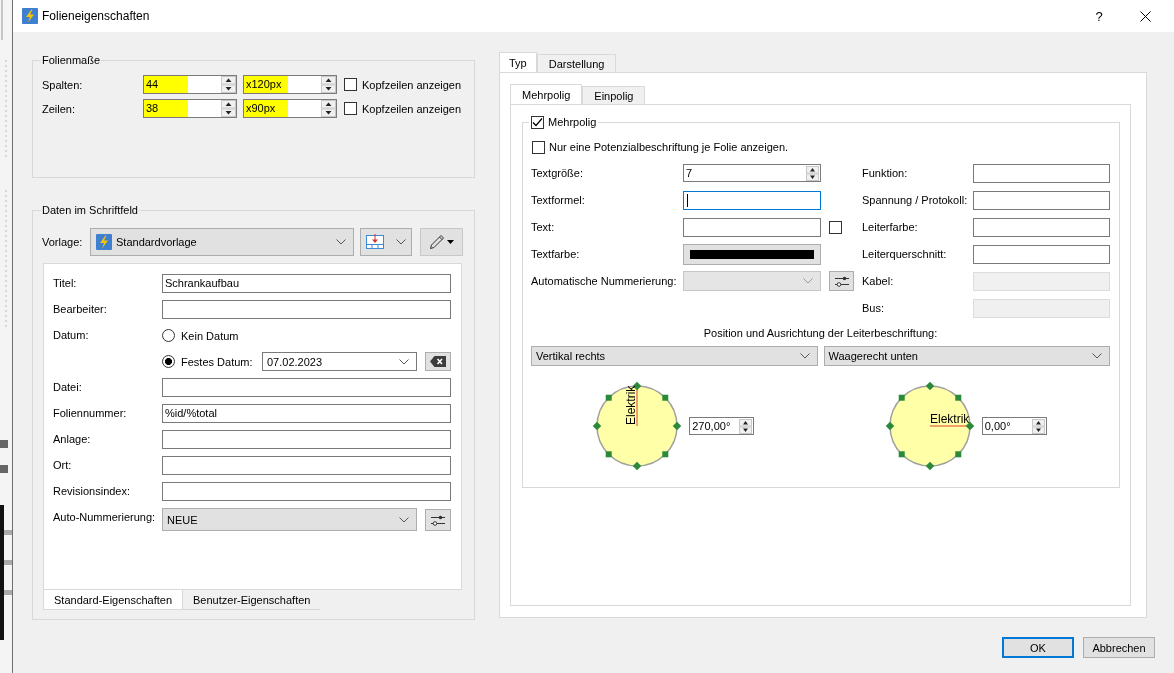 The height and width of the screenshot is (673, 1174). Describe the element at coordinates (65, 283) in the screenshot. I see `field-label: Titel:` at that location.